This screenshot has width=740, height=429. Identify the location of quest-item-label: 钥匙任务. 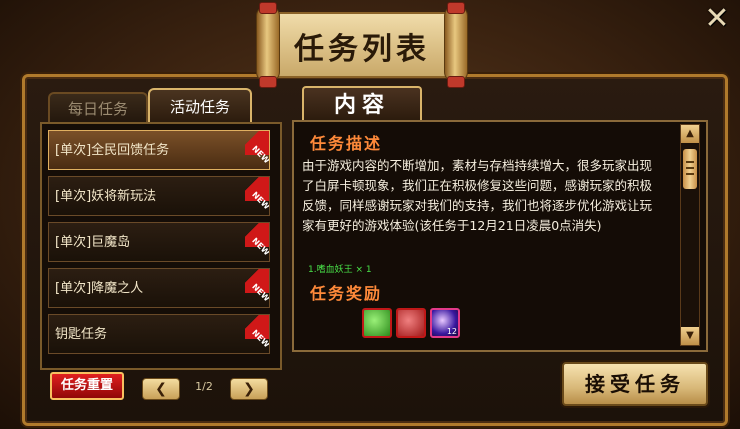
(81, 334).